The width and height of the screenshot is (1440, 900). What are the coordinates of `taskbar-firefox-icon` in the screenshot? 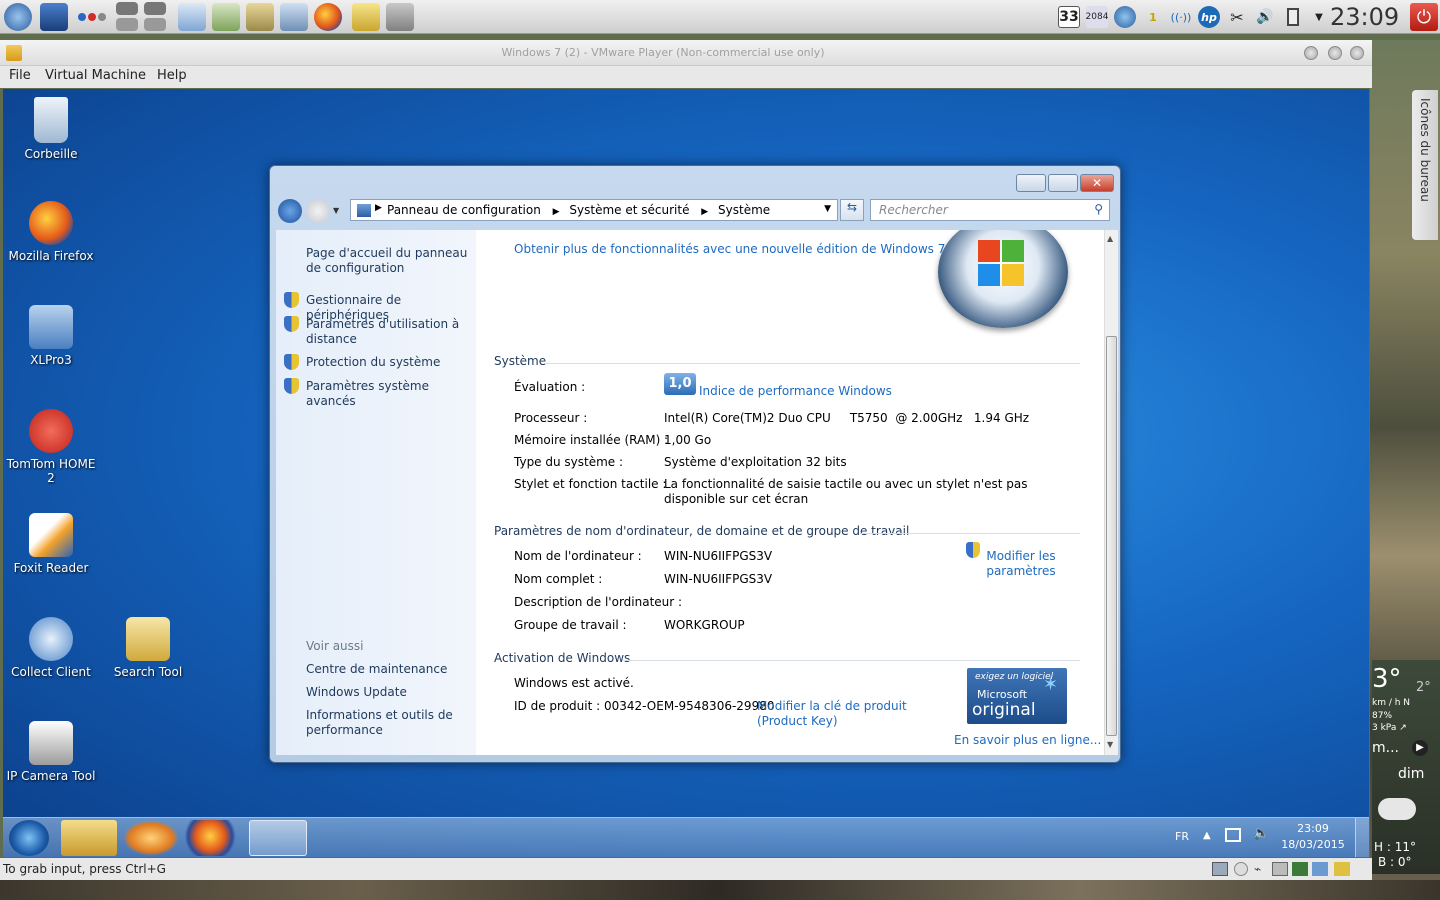 It's located at (213, 838).